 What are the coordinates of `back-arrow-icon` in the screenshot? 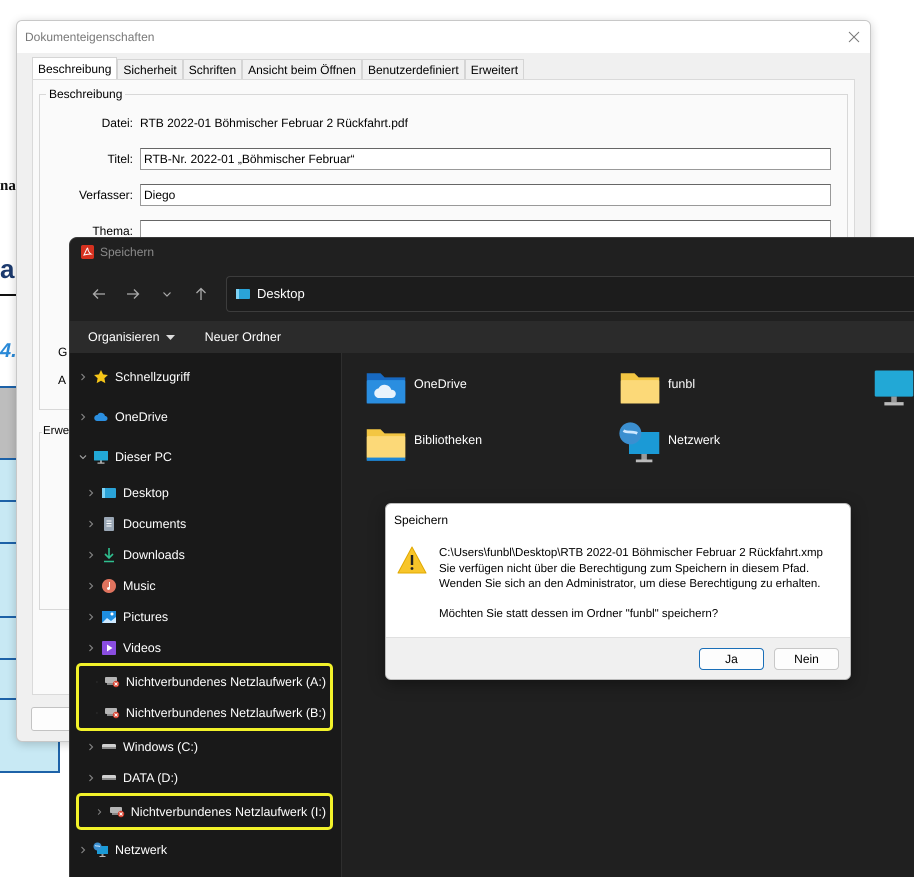 It's located at (99, 293).